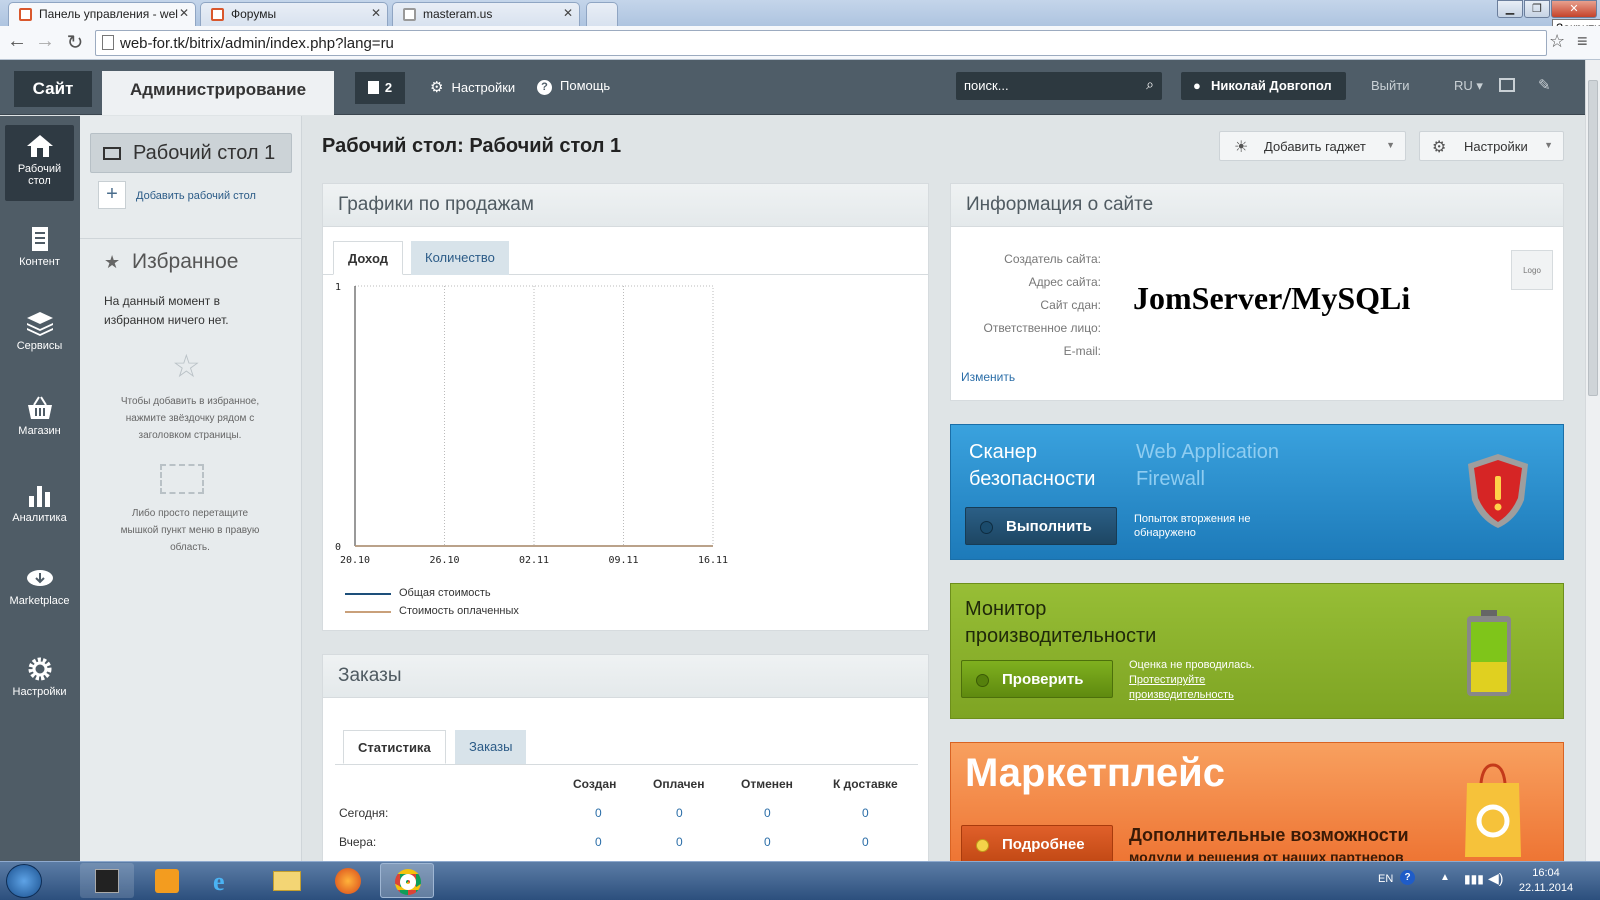 This screenshot has height=900, width=1600. I want to click on logout-link: Выйти, so click(1390, 85).